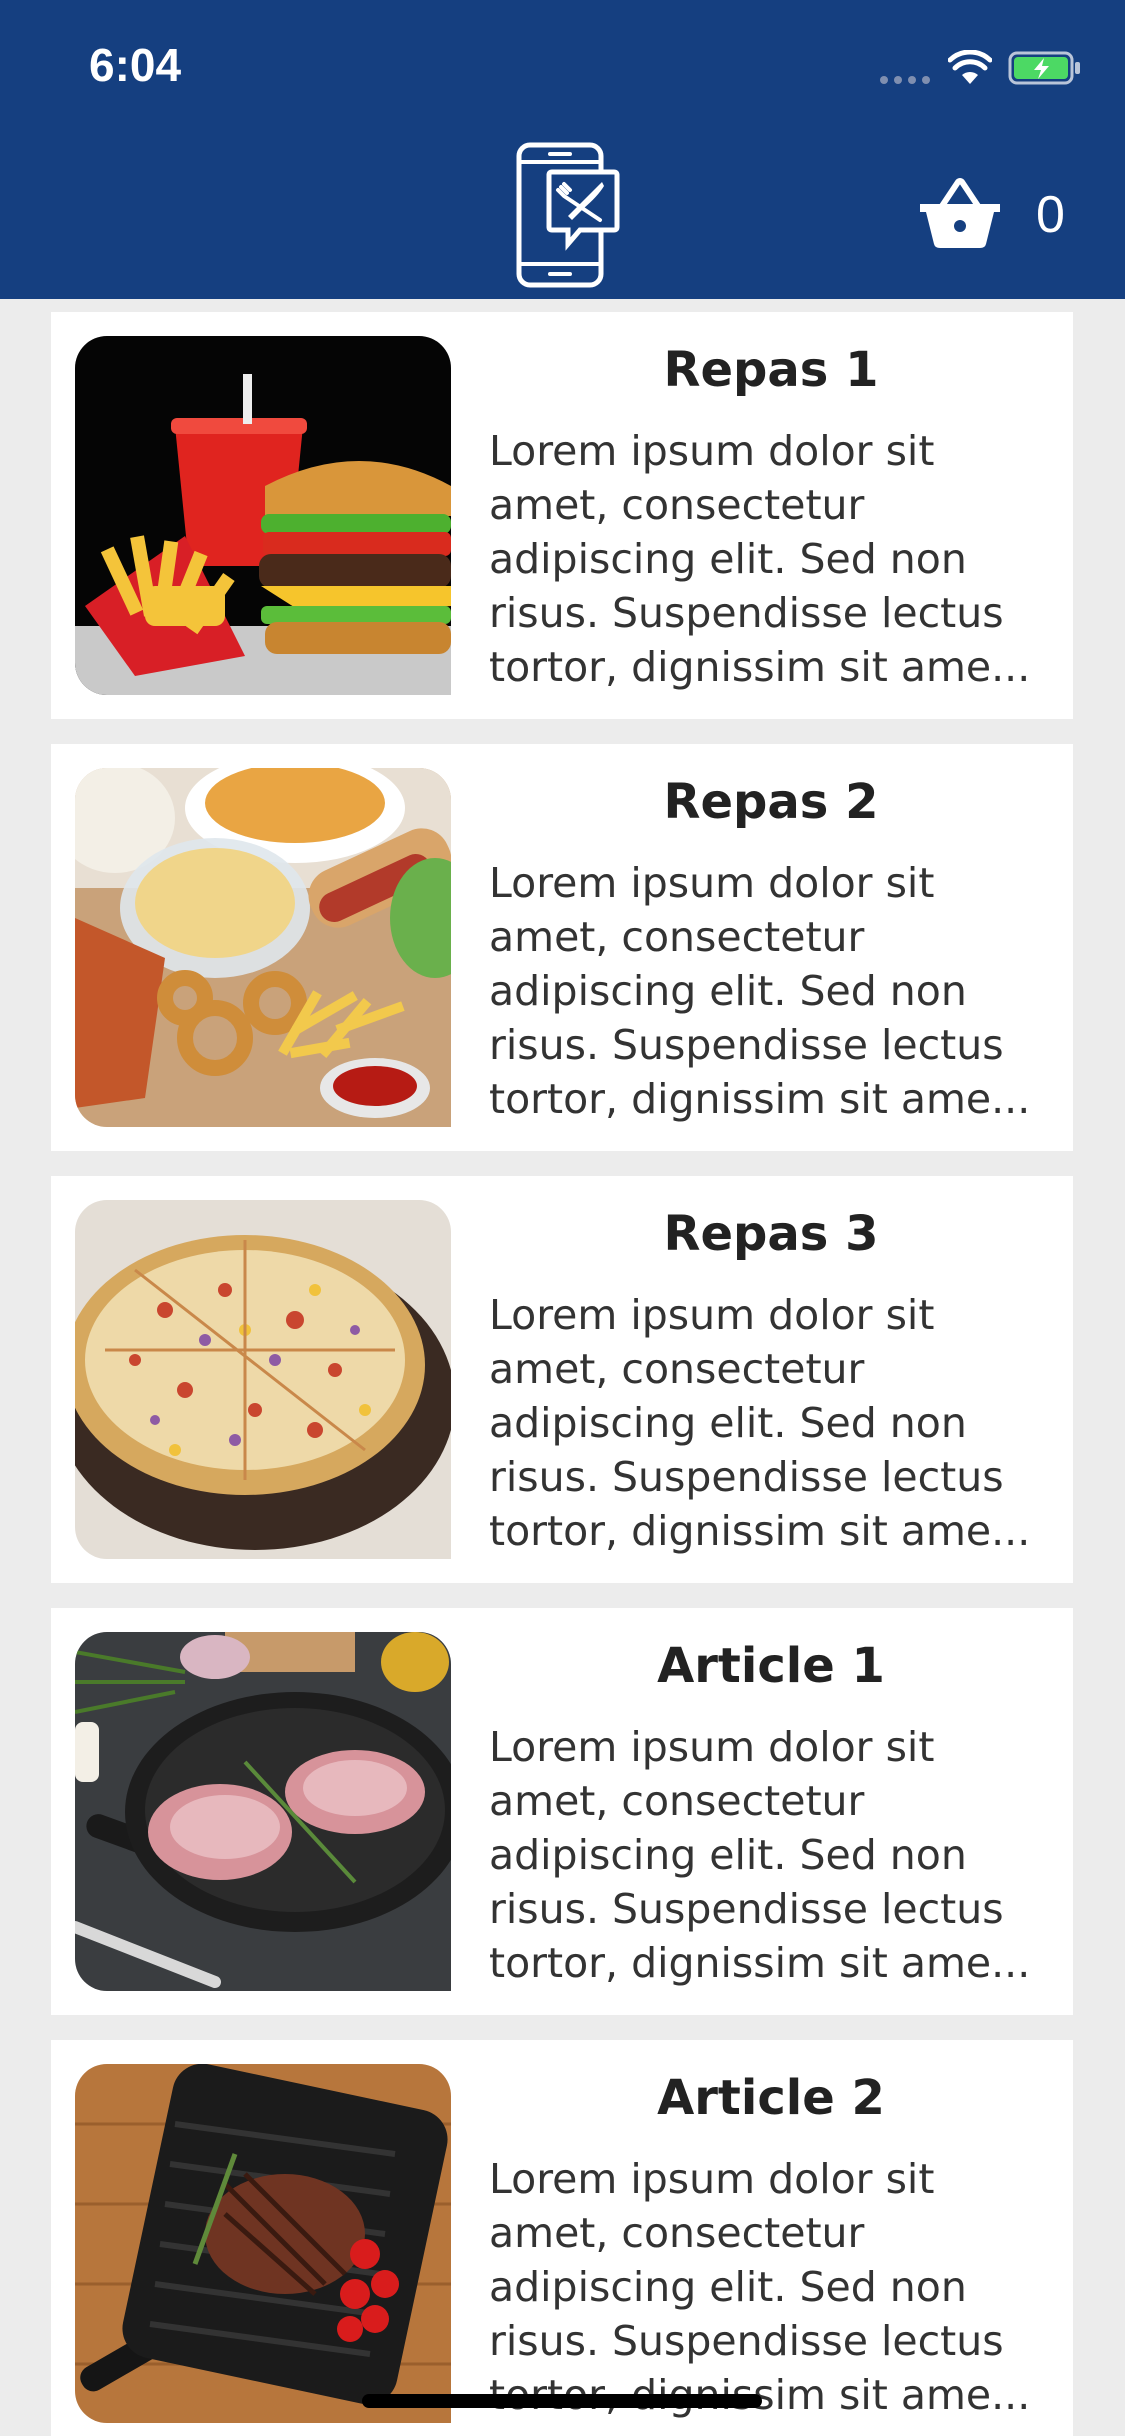 The height and width of the screenshot is (2436, 1125). What do you see at coordinates (135, 65) in the screenshot?
I see `status-time: 6:04` at bounding box center [135, 65].